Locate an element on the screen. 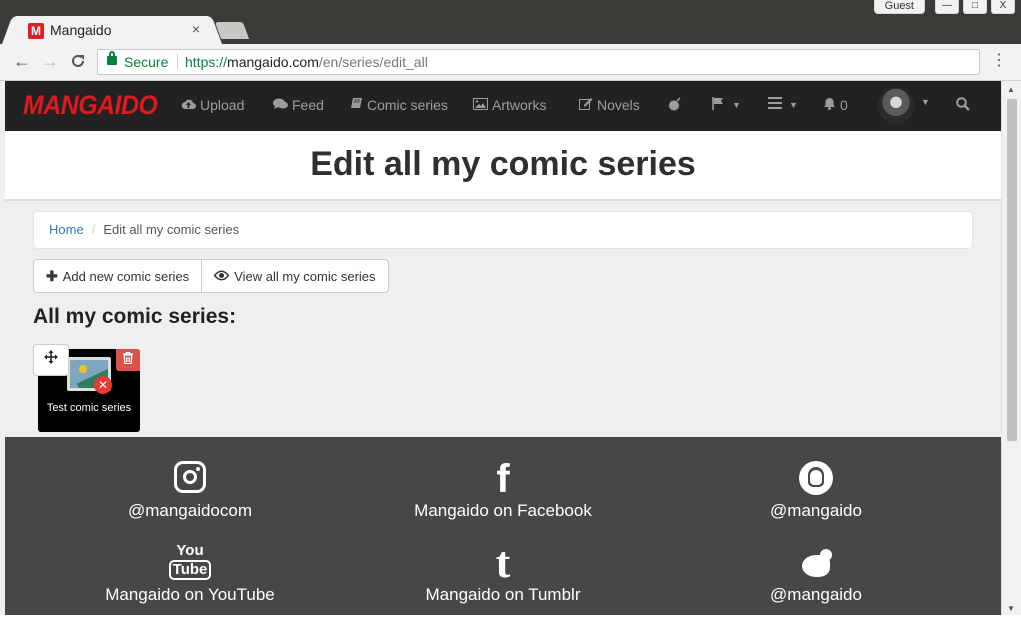 This screenshot has height=627, width=1021. nav-novels: Novels is located at coordinates (609, 105).